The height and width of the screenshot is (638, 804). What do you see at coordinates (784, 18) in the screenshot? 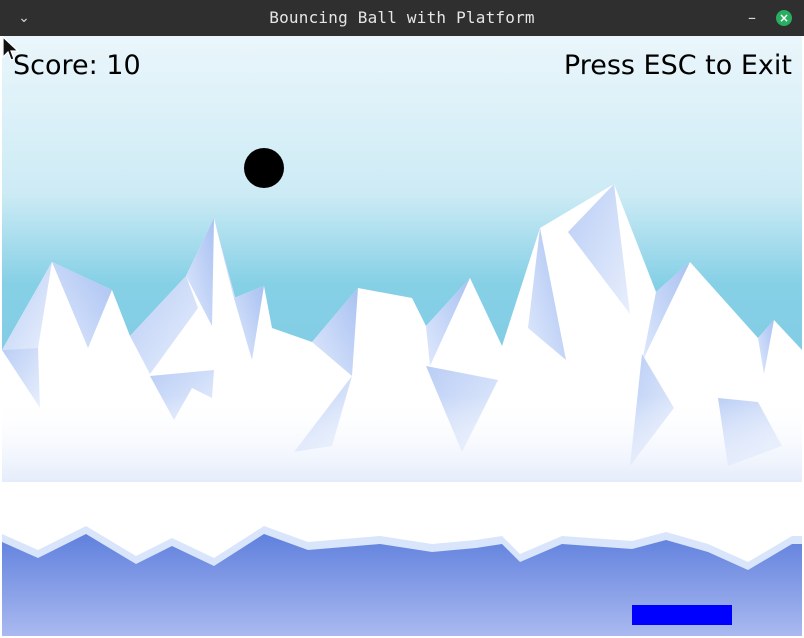
I see `close-icon: ×` at bounding box center [784, 18].